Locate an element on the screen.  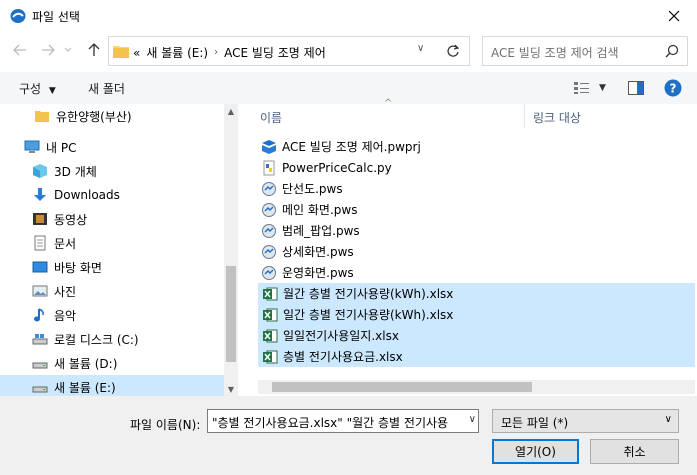
breadcrumb-item-folder: ACE 빌딩 조명 제어 is located at coordinates (275, 52).